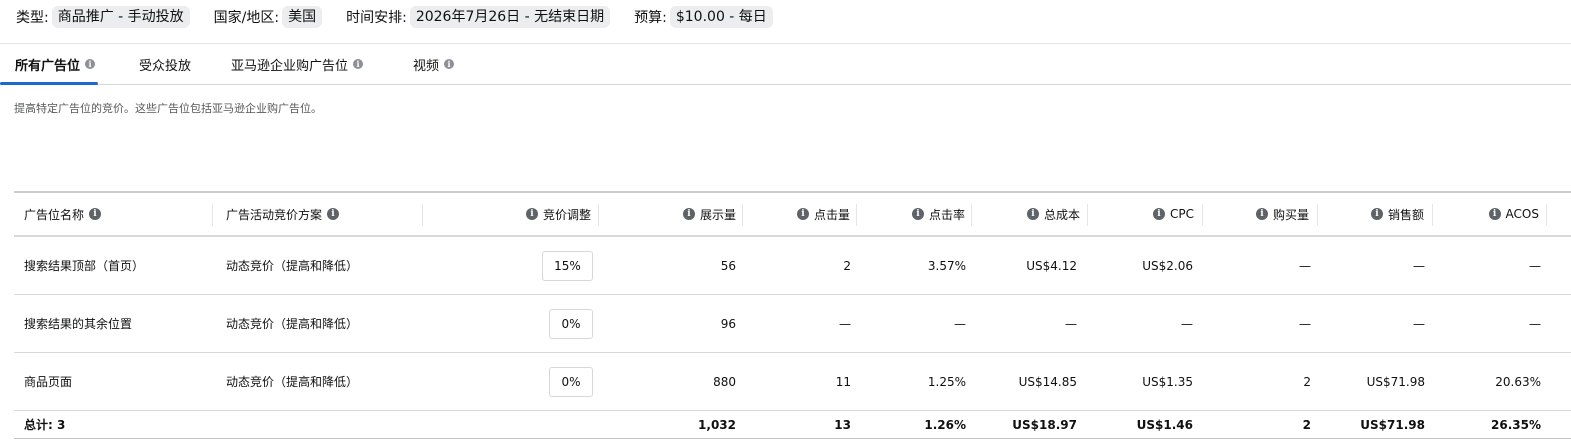  I want to click on col-impressions: i 展示量, so click(675, 214).